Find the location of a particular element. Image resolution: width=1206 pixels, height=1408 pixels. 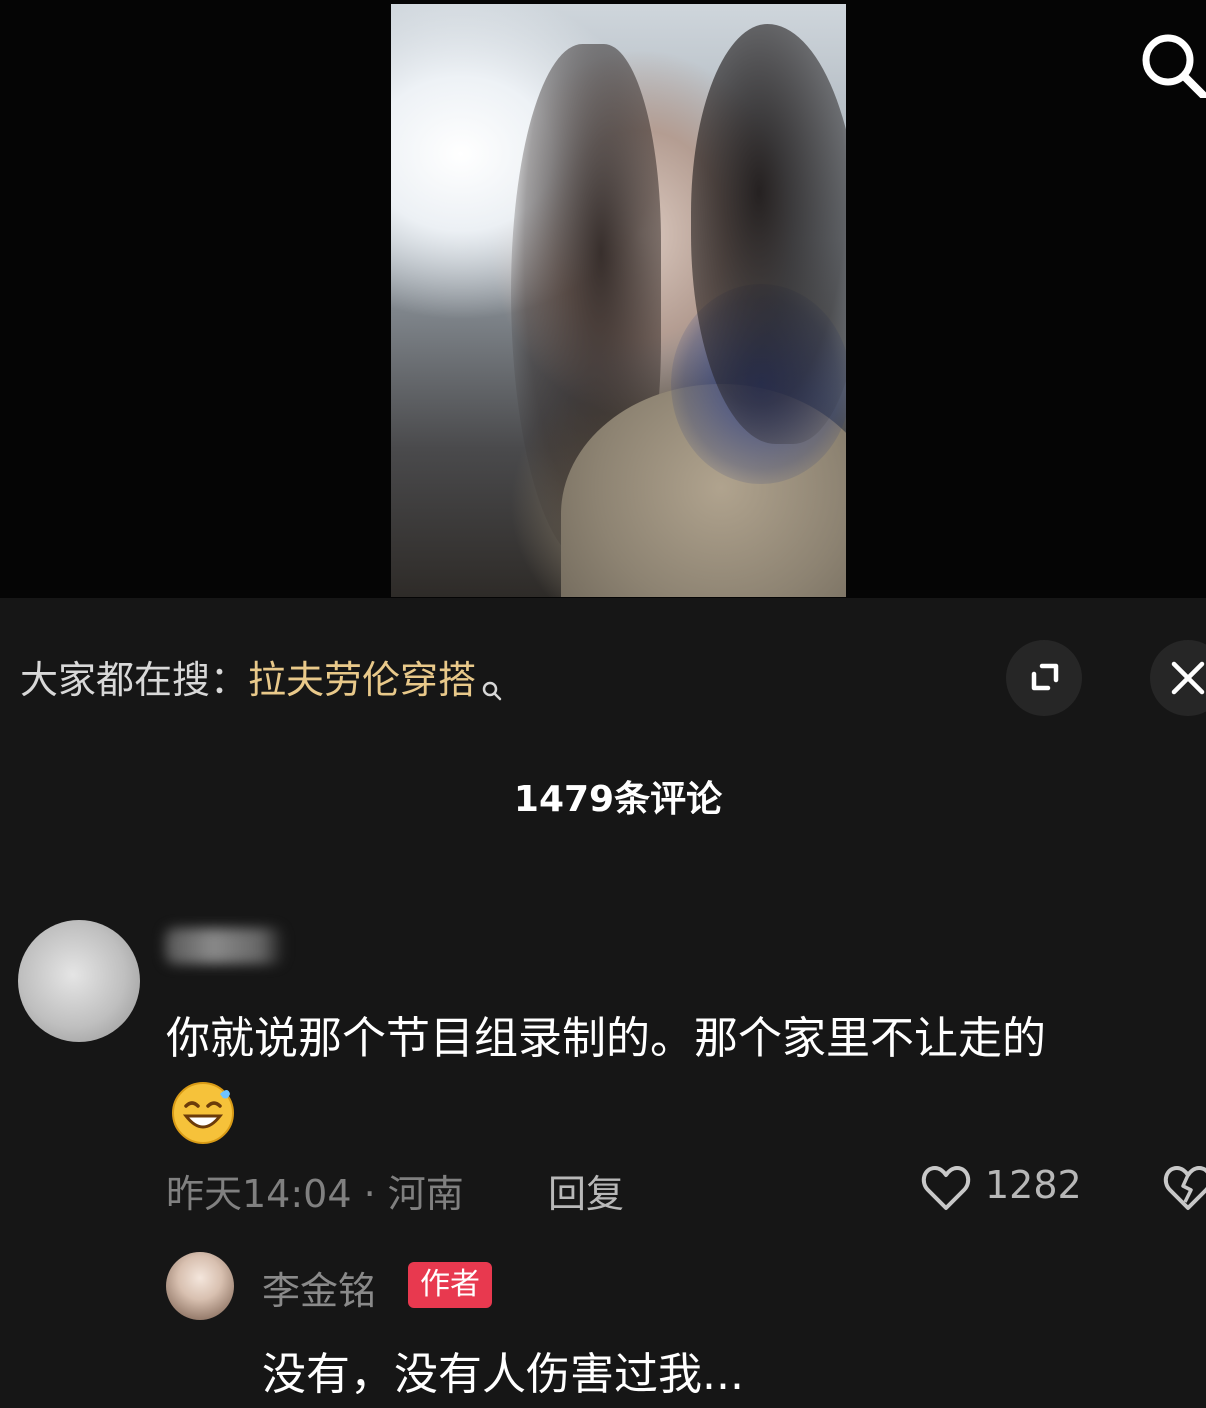

expand-icon is located at coordinates (1044, 678).